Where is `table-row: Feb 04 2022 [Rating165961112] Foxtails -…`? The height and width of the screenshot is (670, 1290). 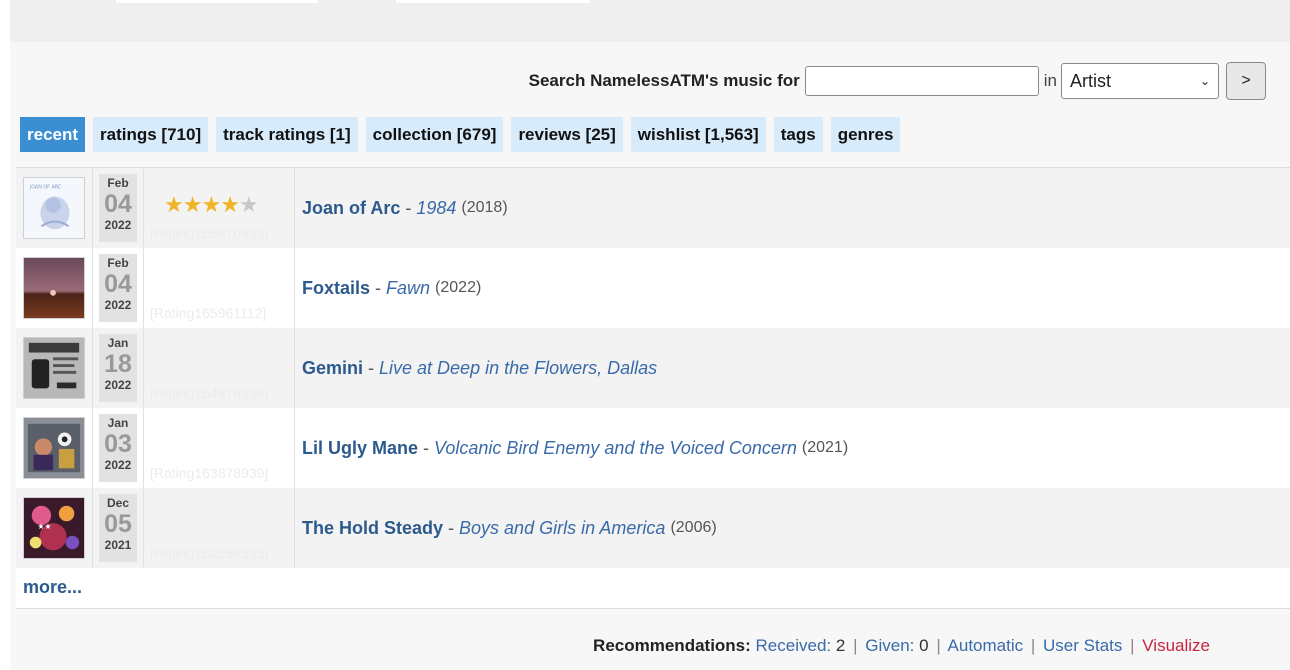 table-row: Feb 04 2022 [Rating165961112] Foxtails -… is located at coordinates (653, 288).